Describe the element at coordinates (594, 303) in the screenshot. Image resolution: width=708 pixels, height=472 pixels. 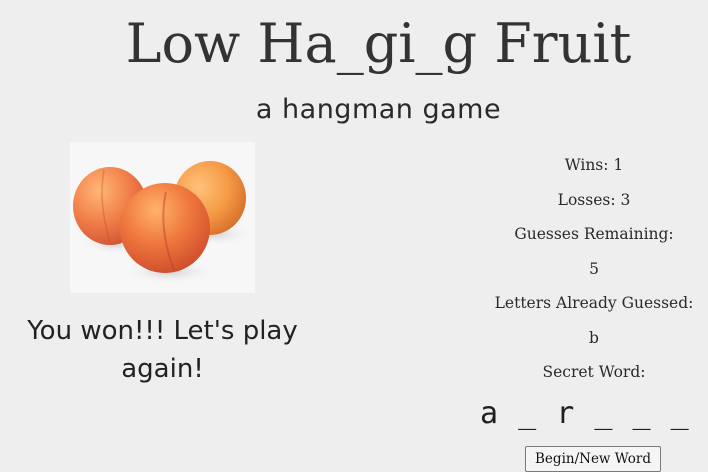
I see `letters-guessed-label: Letters Already Guessed:` at that location.